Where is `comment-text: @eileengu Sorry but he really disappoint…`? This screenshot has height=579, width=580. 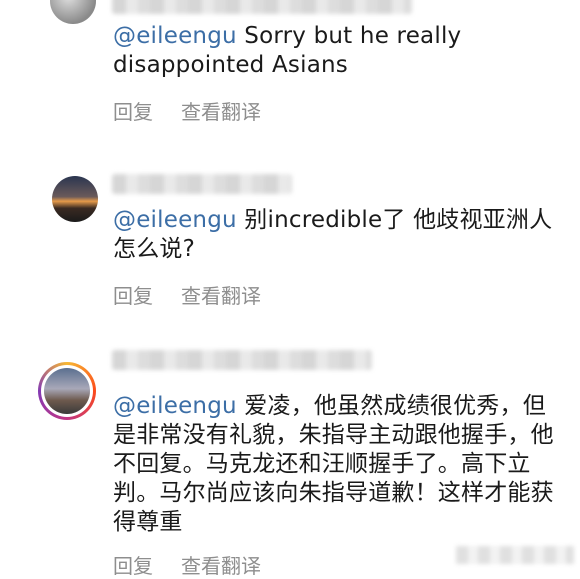
comment-text: @eileengu Sorry but he really disappoint… is located at coordinates (340, 51).